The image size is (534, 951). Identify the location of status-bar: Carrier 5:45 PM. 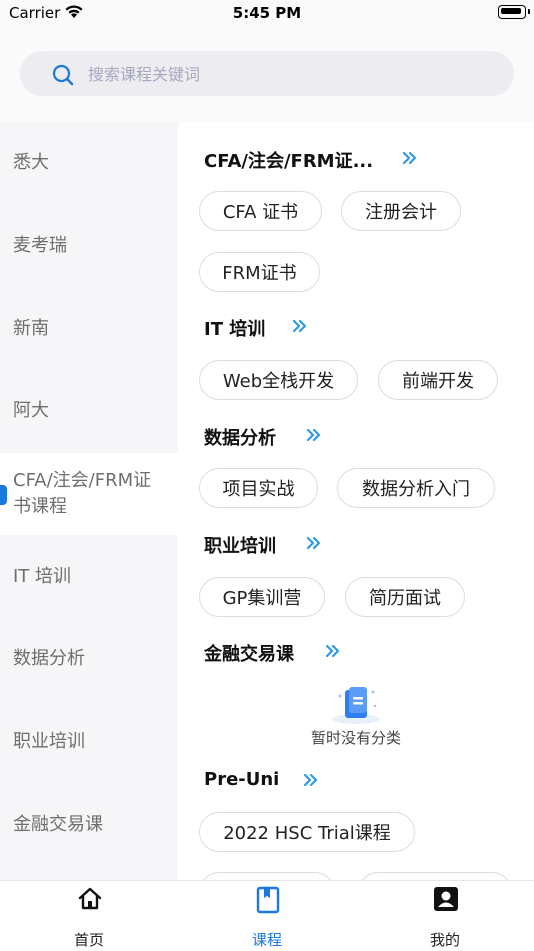
(267, 13).